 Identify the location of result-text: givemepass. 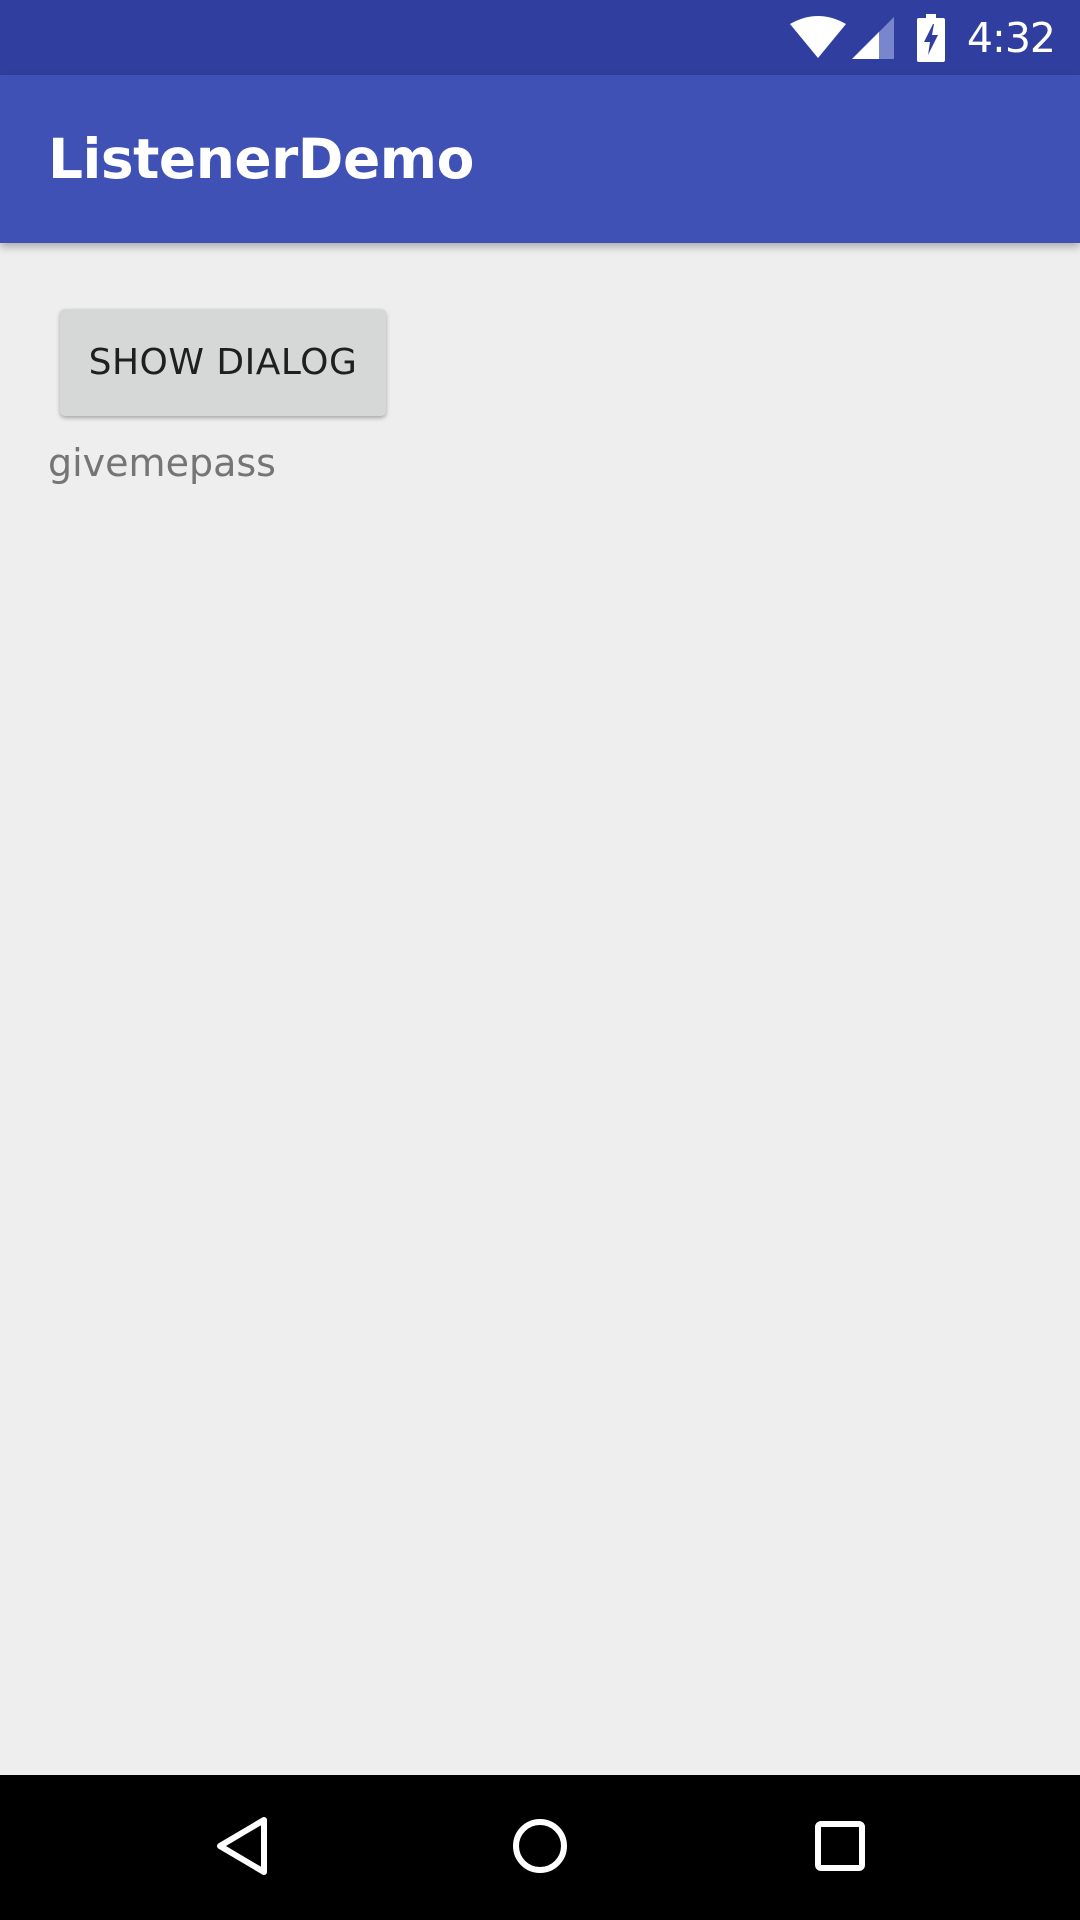
(162, 463).